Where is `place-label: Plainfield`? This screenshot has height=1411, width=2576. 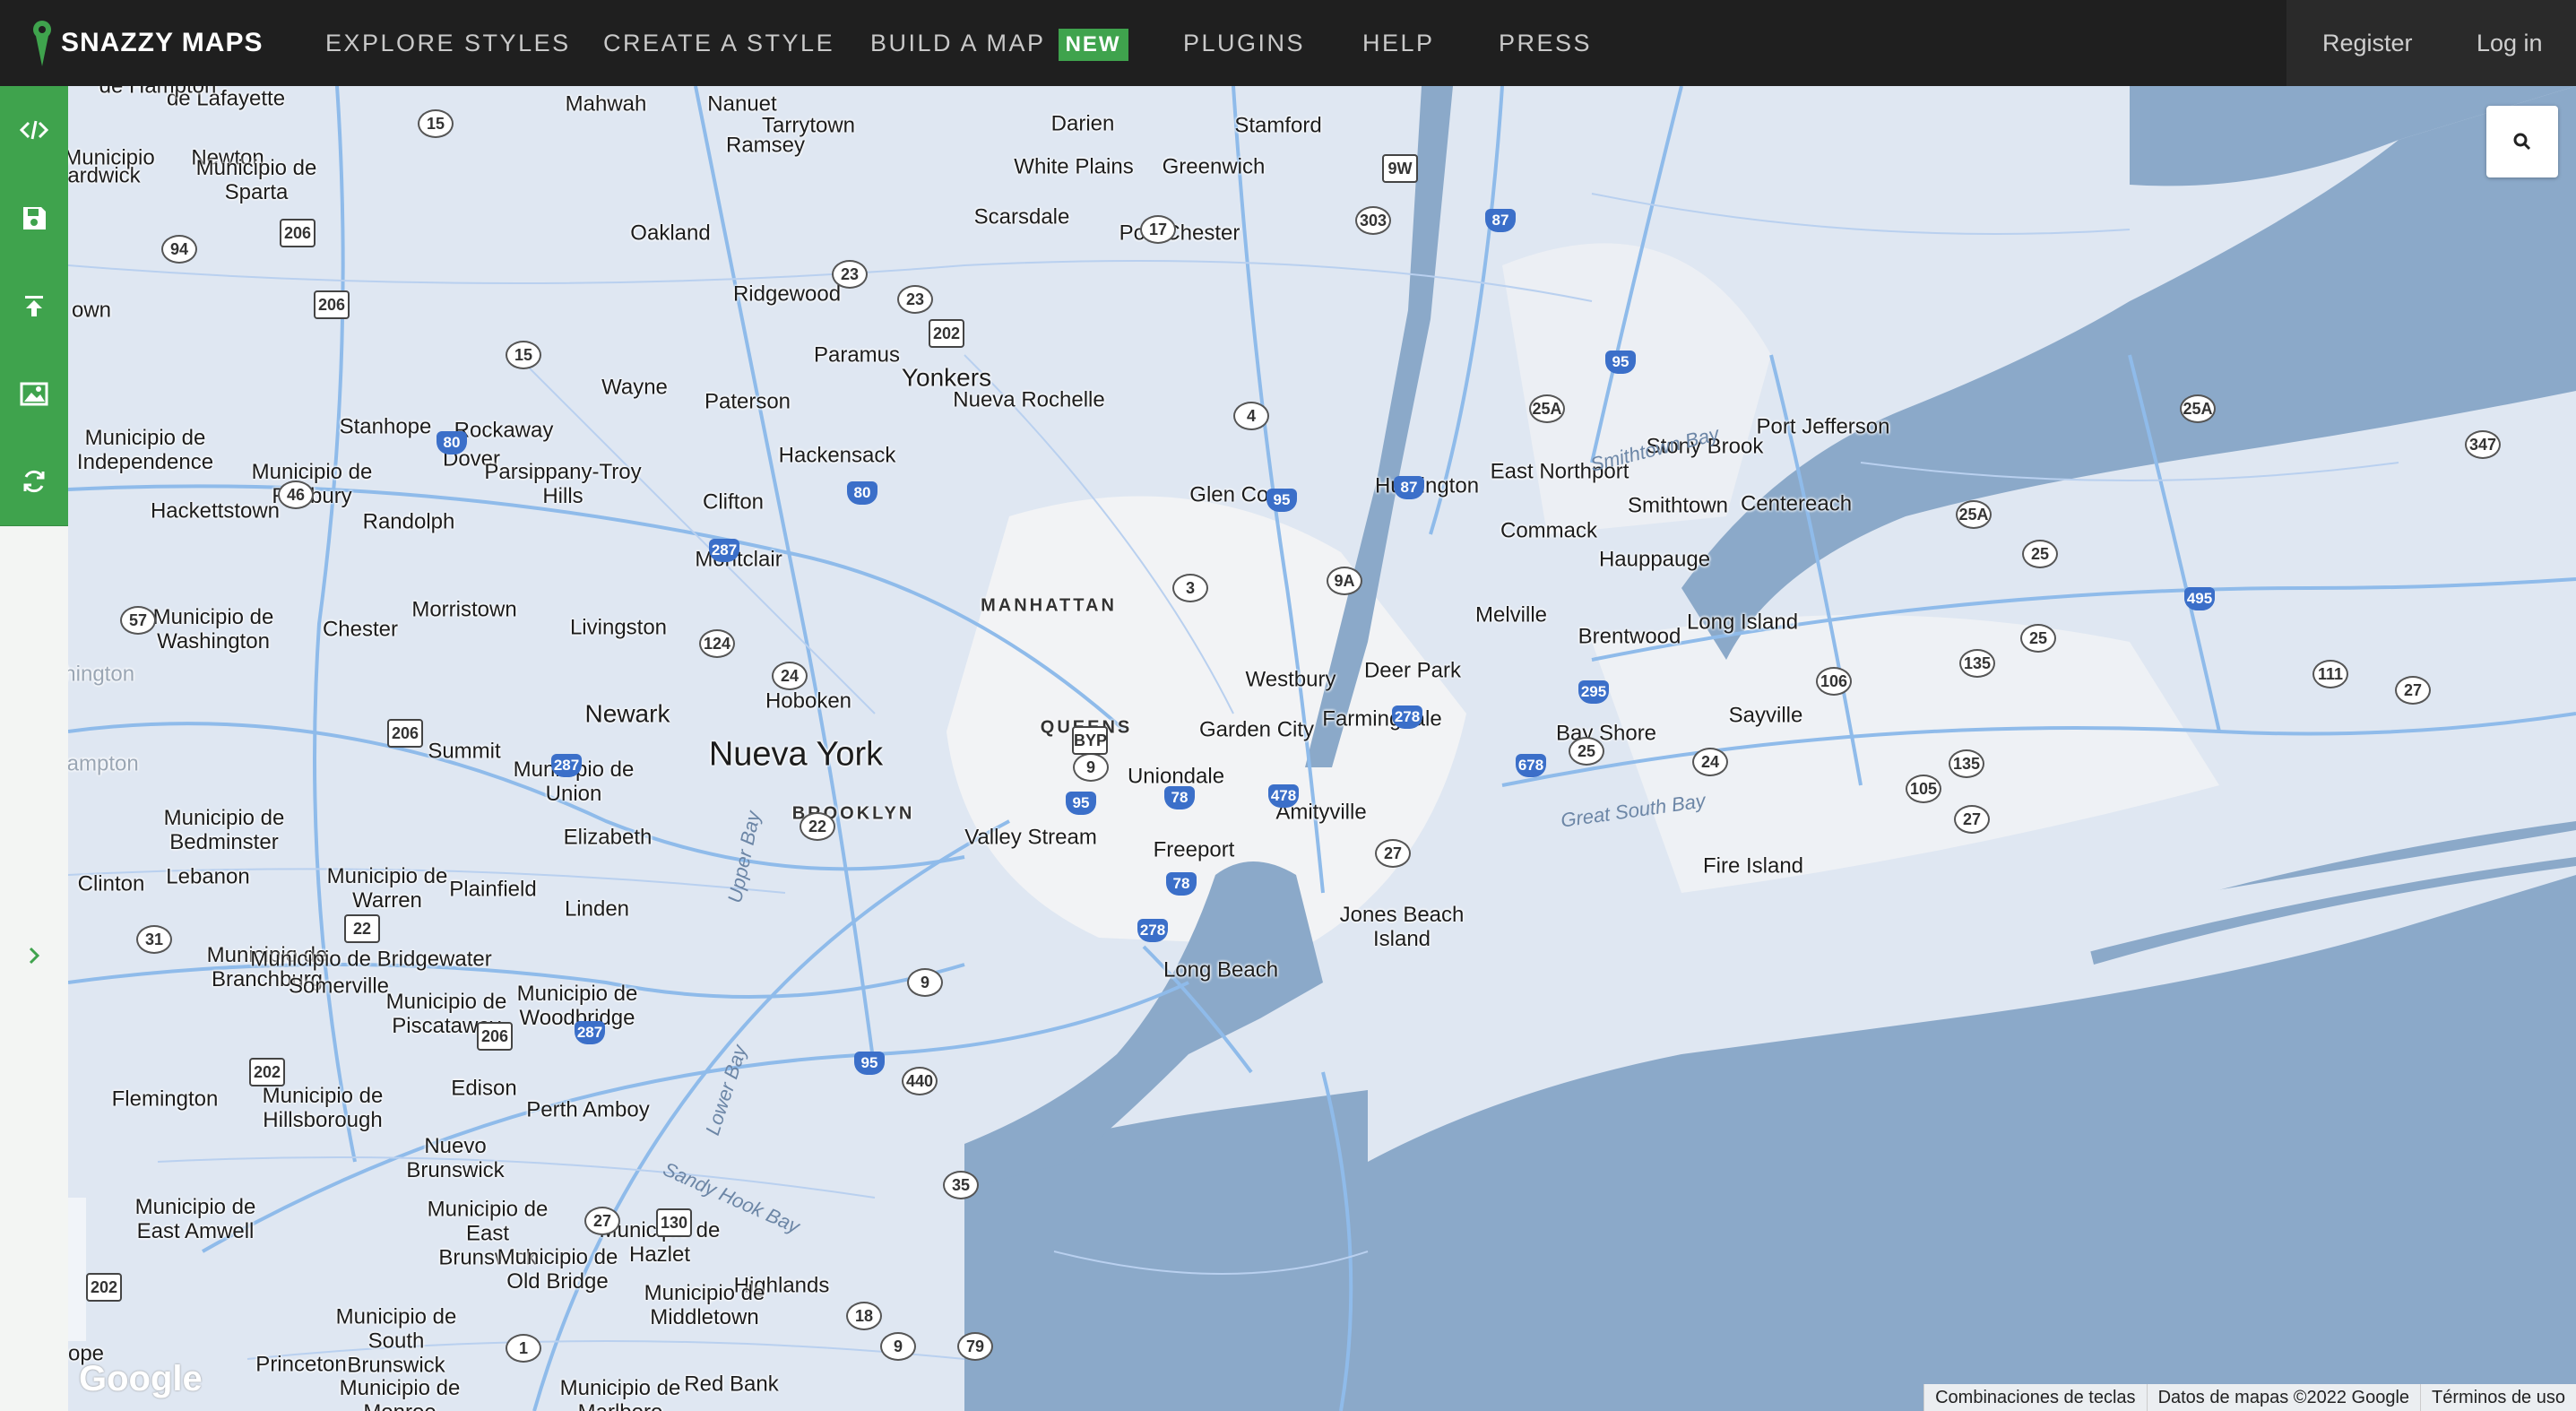
place-label: Plainfield is located at coordinates (493, 889).